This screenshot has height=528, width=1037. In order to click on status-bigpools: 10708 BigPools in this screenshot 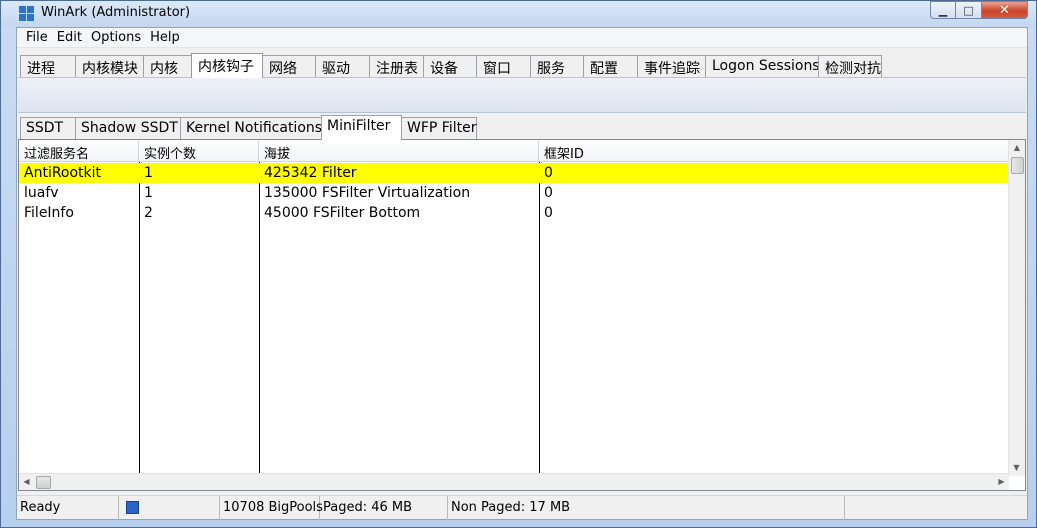, I will do `click(271, 508)`.